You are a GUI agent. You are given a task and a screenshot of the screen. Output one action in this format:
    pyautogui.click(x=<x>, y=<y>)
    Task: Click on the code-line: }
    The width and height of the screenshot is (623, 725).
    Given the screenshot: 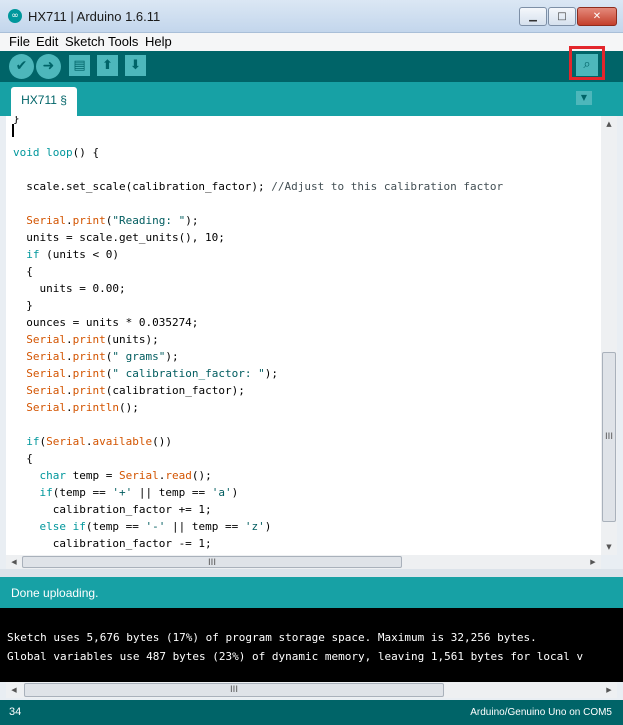 What is the action you would take?
    pyautogui.click(x=23, y=305)
    